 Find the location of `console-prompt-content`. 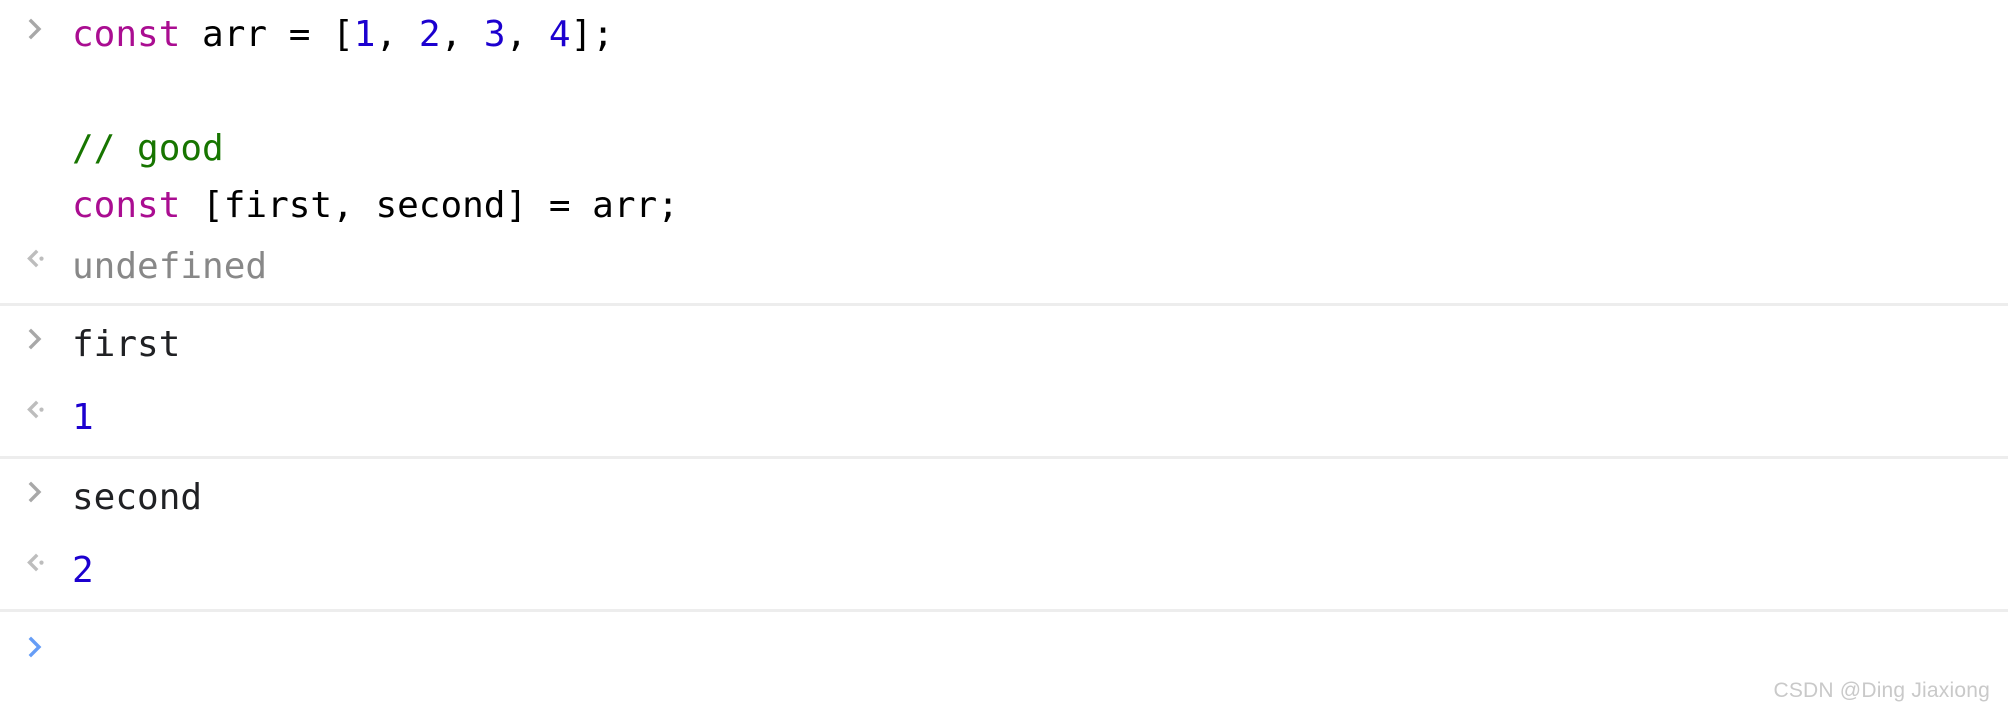

console-prompt-content is located at coordinates (1040, 652).